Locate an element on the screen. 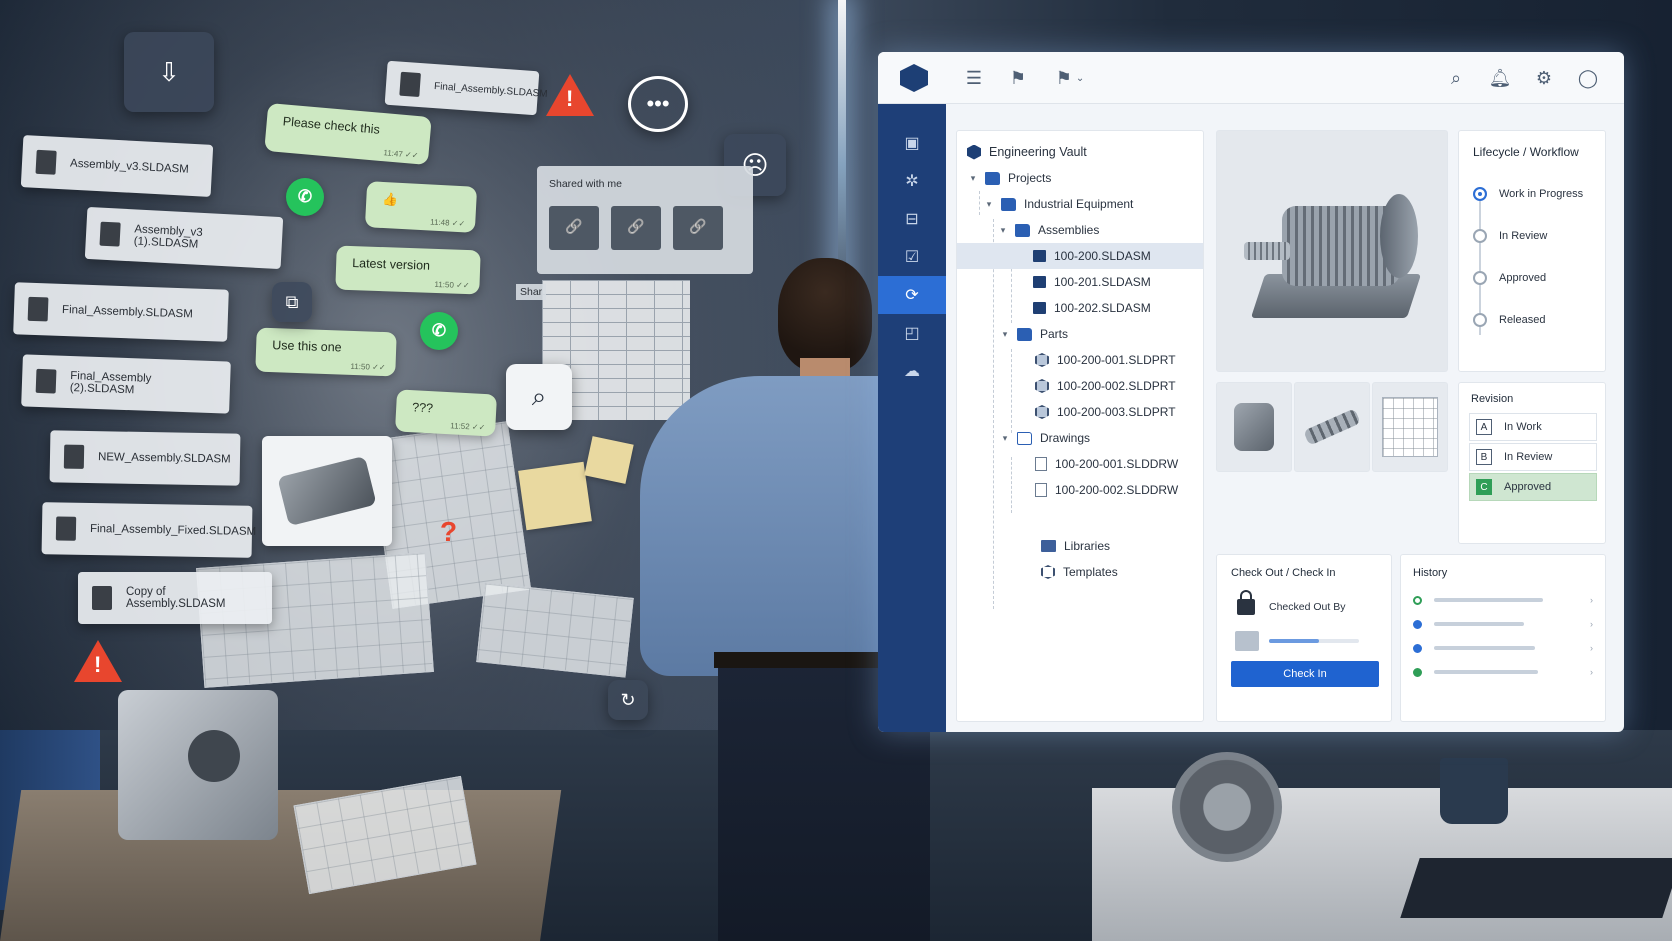 Image resolution: width=1672 pixels, height=941 pixels. revision-row: C Approved is located at coordinates (1533, 487).